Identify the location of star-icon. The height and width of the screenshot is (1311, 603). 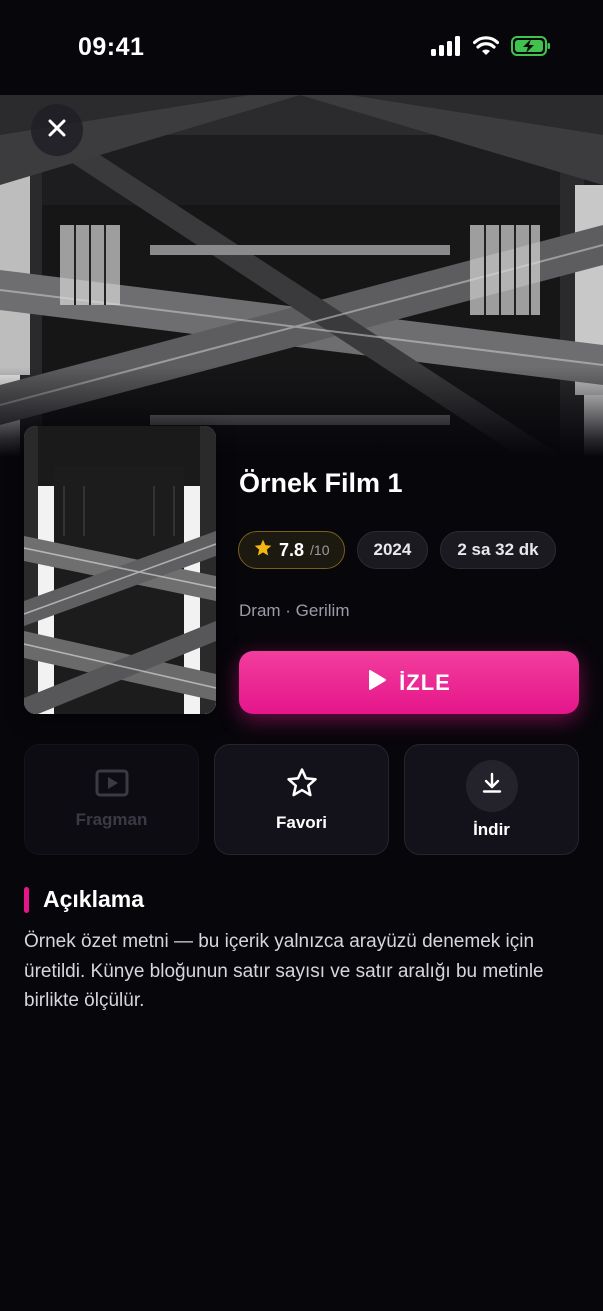
(263, 550).